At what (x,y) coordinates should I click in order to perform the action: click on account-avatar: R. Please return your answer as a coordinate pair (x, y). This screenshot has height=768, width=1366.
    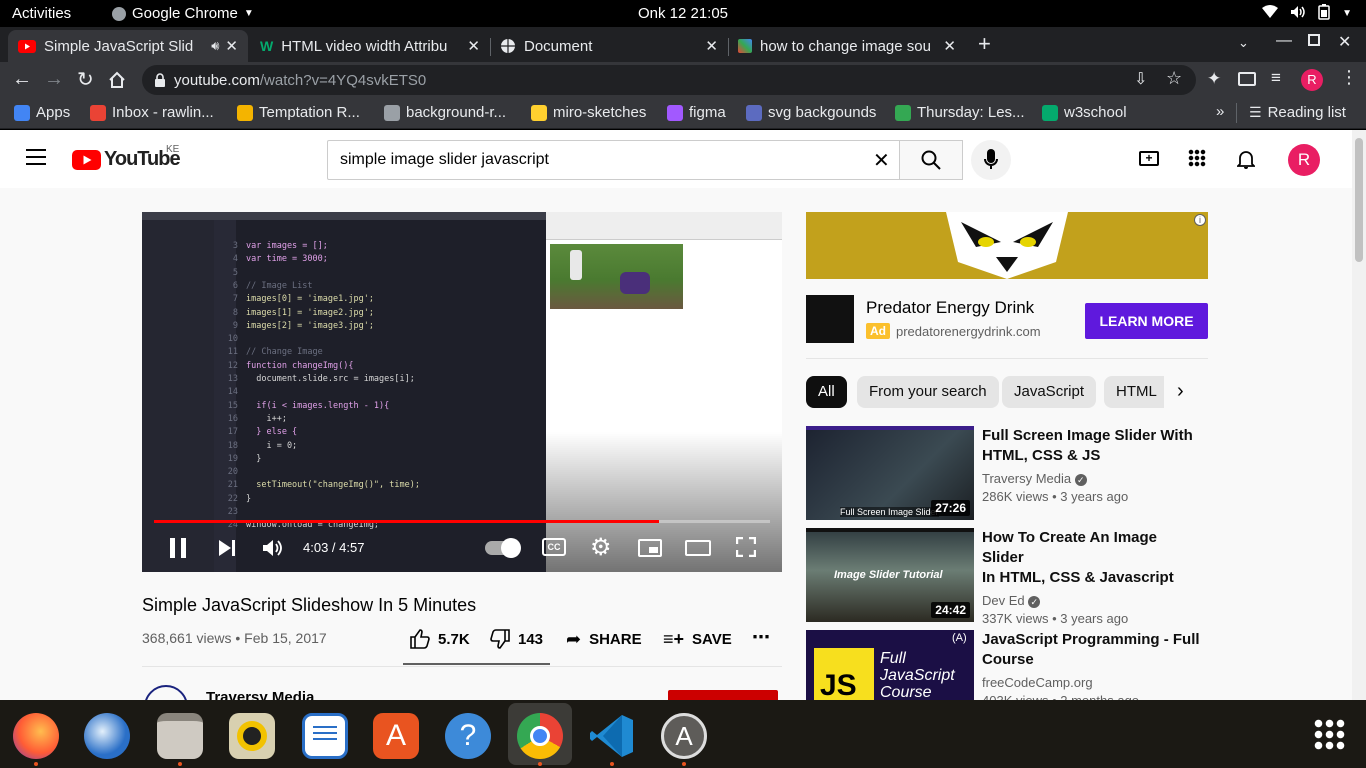
    Looking at the image, I should click on (1304, 160).